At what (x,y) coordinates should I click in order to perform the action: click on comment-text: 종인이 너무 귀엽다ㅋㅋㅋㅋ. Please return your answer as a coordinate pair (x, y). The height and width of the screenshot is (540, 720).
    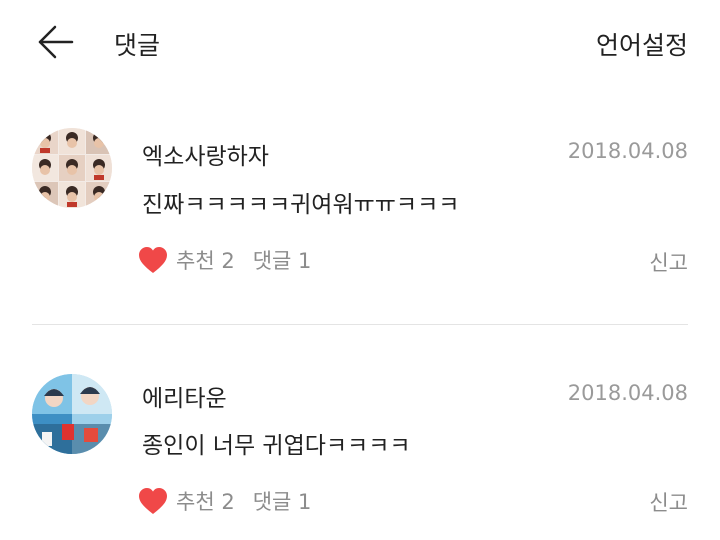
    Looking at the image, I should click on (276, 446).